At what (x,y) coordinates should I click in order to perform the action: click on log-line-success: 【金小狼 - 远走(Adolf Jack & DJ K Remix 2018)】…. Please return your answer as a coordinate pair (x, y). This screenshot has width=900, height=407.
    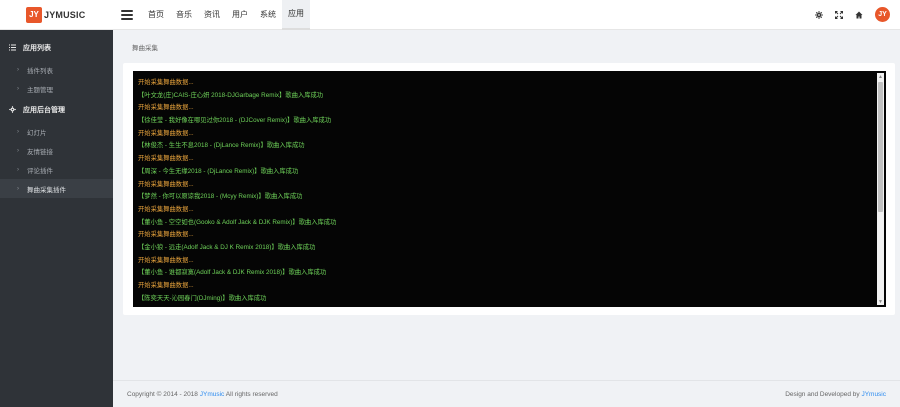
    Looking at the image, I should click on (227, 247).